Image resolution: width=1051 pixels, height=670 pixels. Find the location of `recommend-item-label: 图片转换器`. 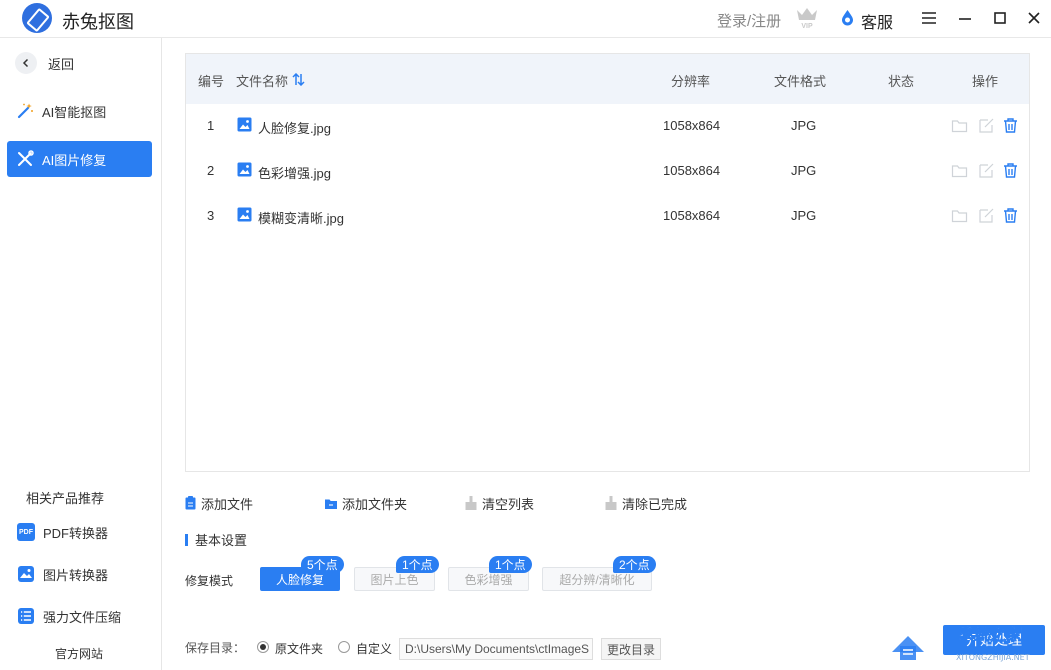

recommend-item-label: 图片转换器 is located at coordinates (76, 575).